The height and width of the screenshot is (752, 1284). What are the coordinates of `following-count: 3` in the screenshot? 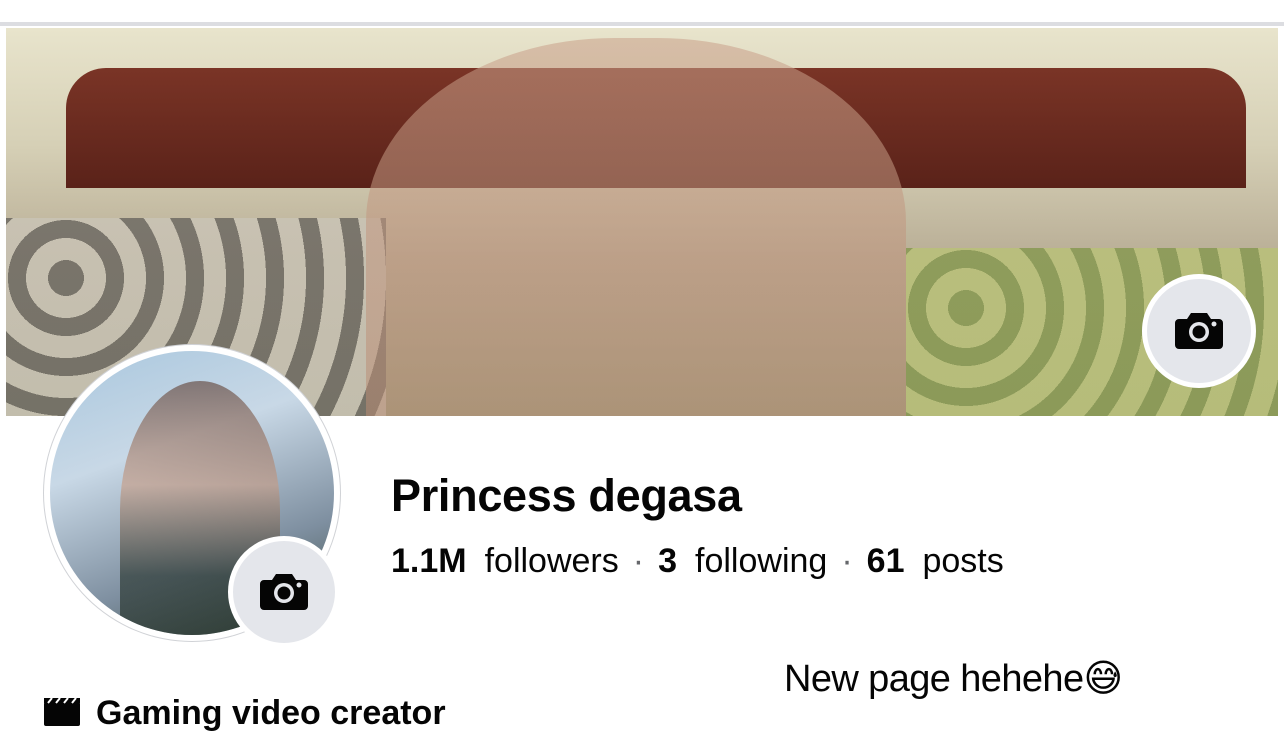 It's located at (667, 561).